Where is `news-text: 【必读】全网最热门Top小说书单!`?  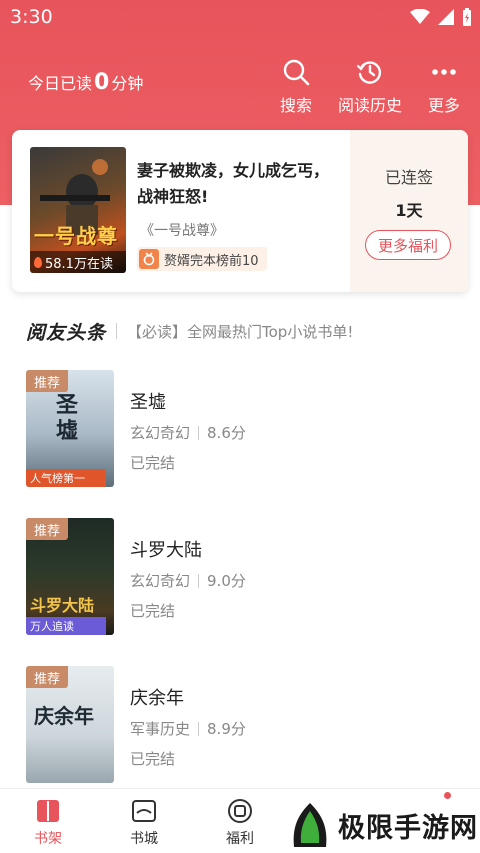
news-text: 【必读】全网最热门Top小说书单! is located at coordinates (240, 331).